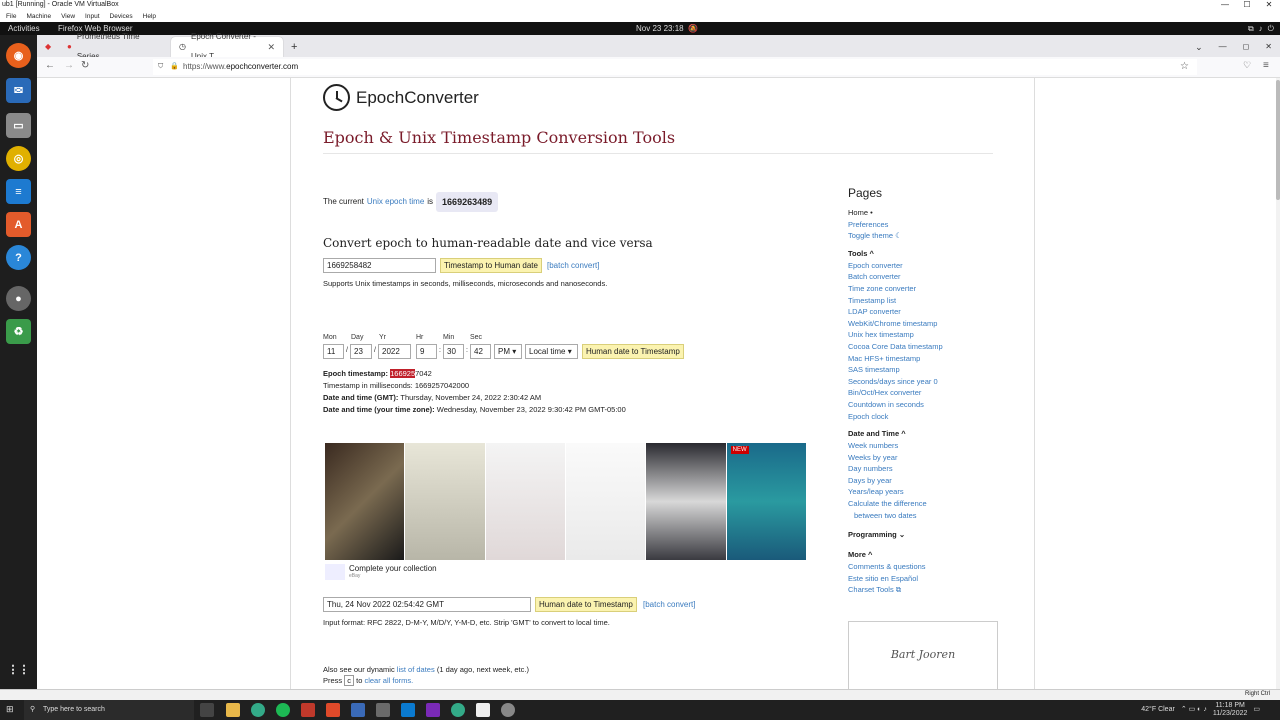 Image resolution: width=1280 pixels, height=720 pixels. What do you see at coordinates (18, 257) in the screenshot?
I see `help-icon: ?` at bounding box center [18, 257].